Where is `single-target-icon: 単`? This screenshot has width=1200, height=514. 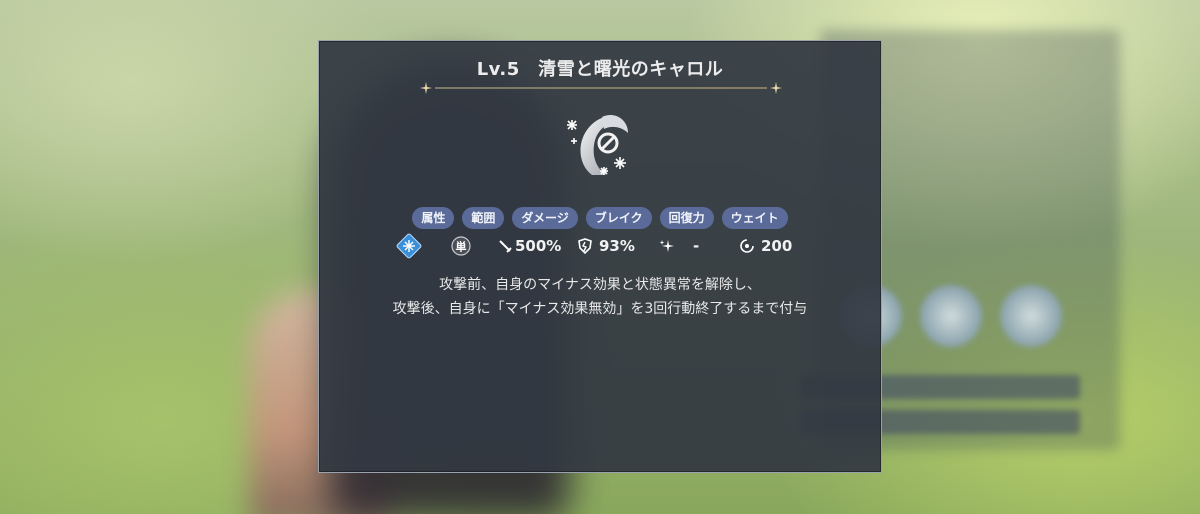 single-target-icon: 単 is located at coordinates (461, 246).